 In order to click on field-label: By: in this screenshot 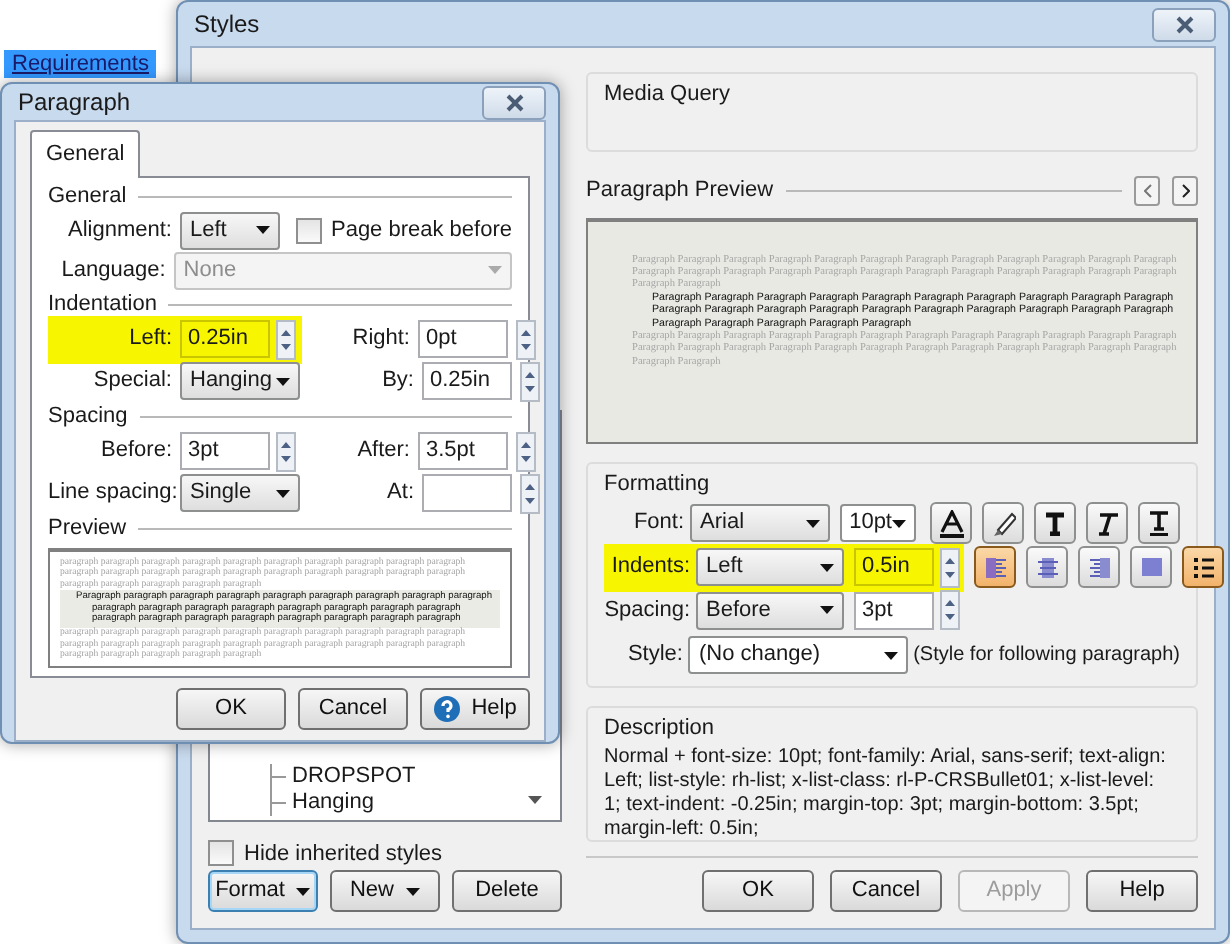, I will do `click(397, 381)`.